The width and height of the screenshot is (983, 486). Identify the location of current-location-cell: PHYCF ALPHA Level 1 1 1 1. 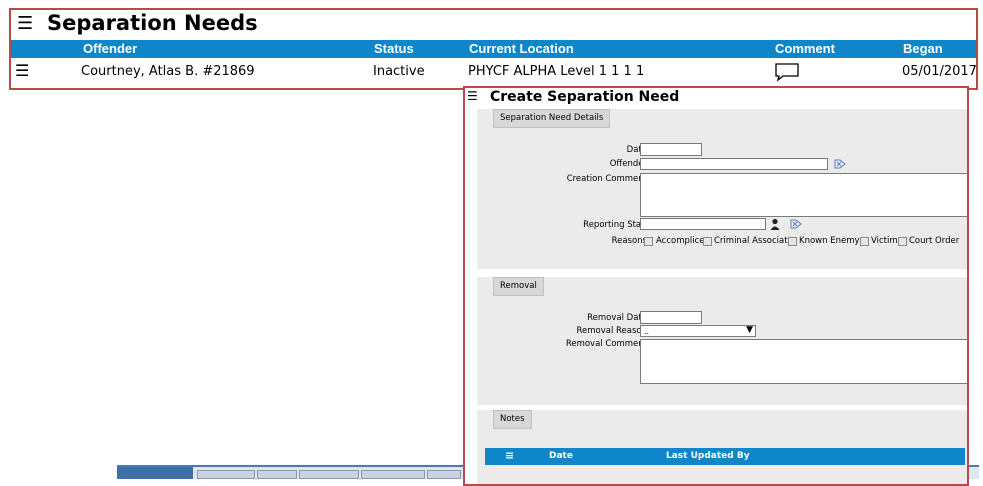
(556, 71).